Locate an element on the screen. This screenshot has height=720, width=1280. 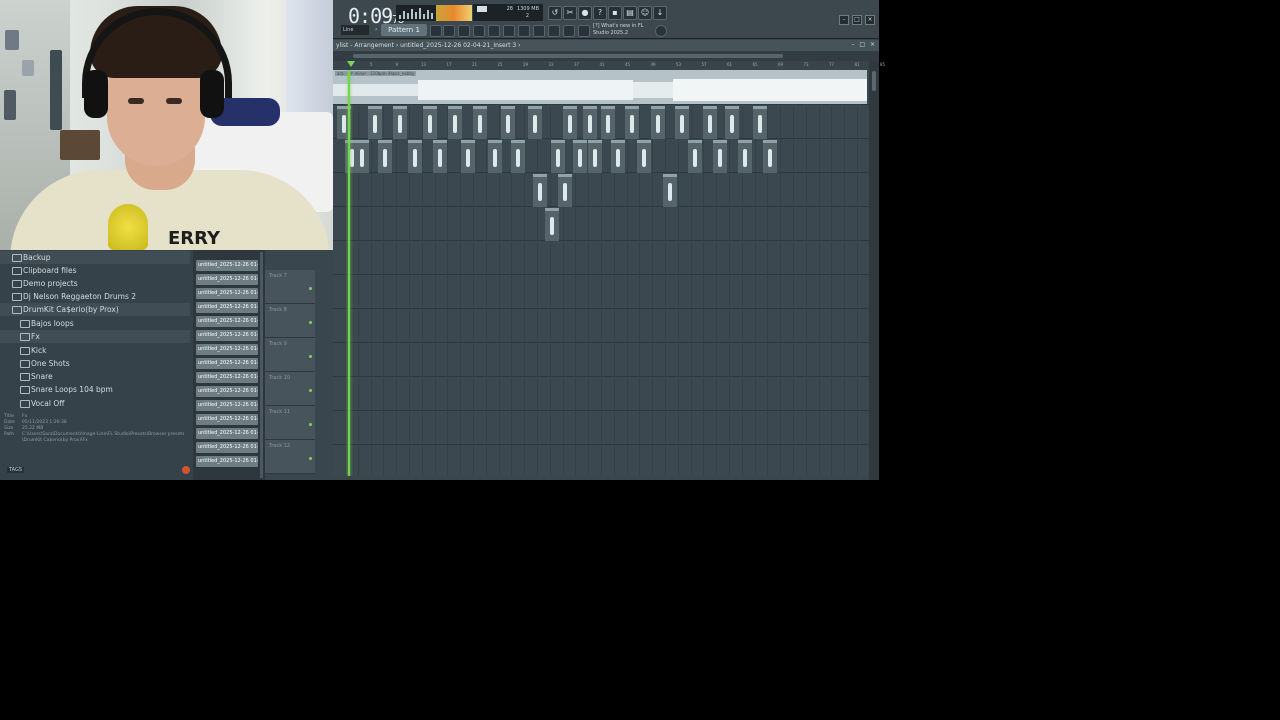
cut-icon: ✂ is located at coordinates (570, 13).